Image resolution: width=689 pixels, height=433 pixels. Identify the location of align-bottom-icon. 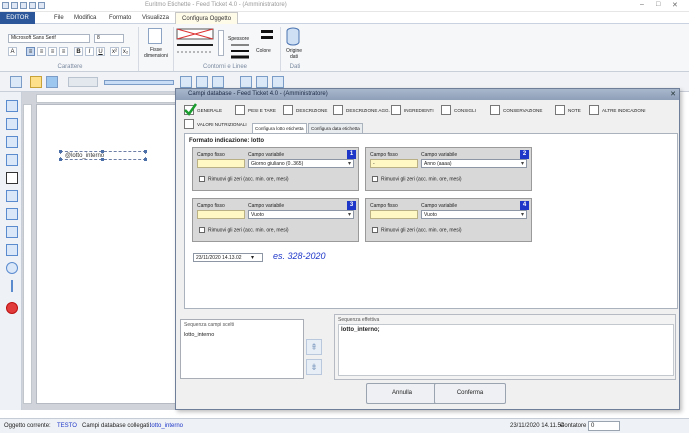
(278, 82).